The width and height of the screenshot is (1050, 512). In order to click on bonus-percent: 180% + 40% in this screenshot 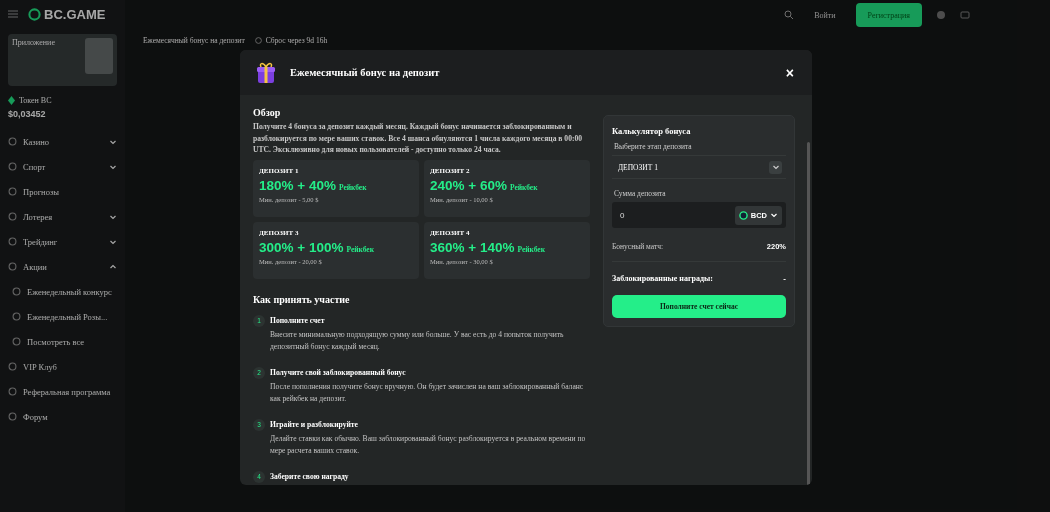, I will do `click(297, 185)`.